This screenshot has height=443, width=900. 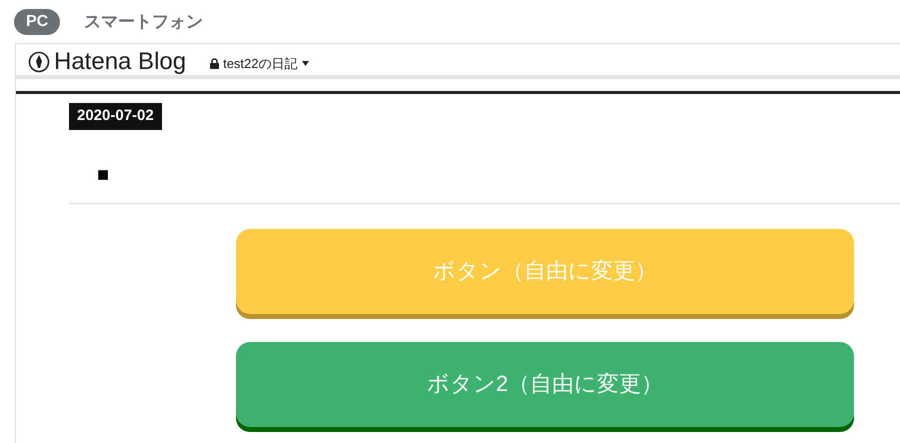 I want to click on action-button: ボタン2（自由に変更）, so click(x=545, y=387).